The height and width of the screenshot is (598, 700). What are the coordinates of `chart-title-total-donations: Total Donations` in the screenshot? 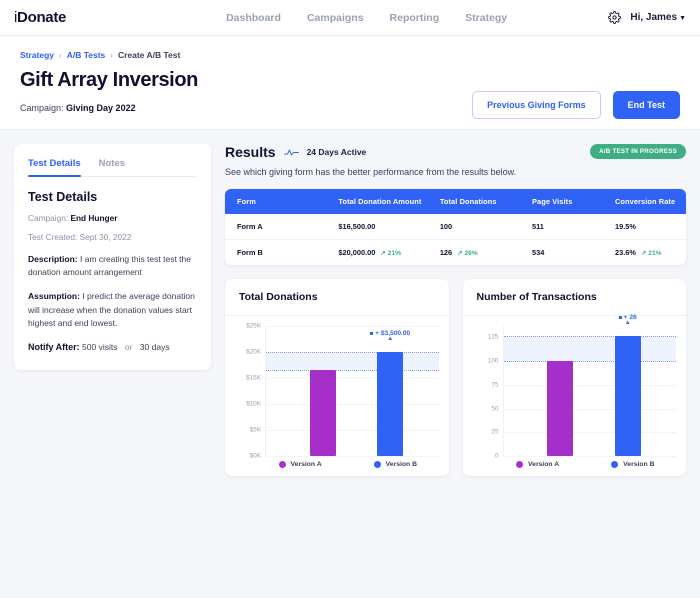 It's located at (337, 297).